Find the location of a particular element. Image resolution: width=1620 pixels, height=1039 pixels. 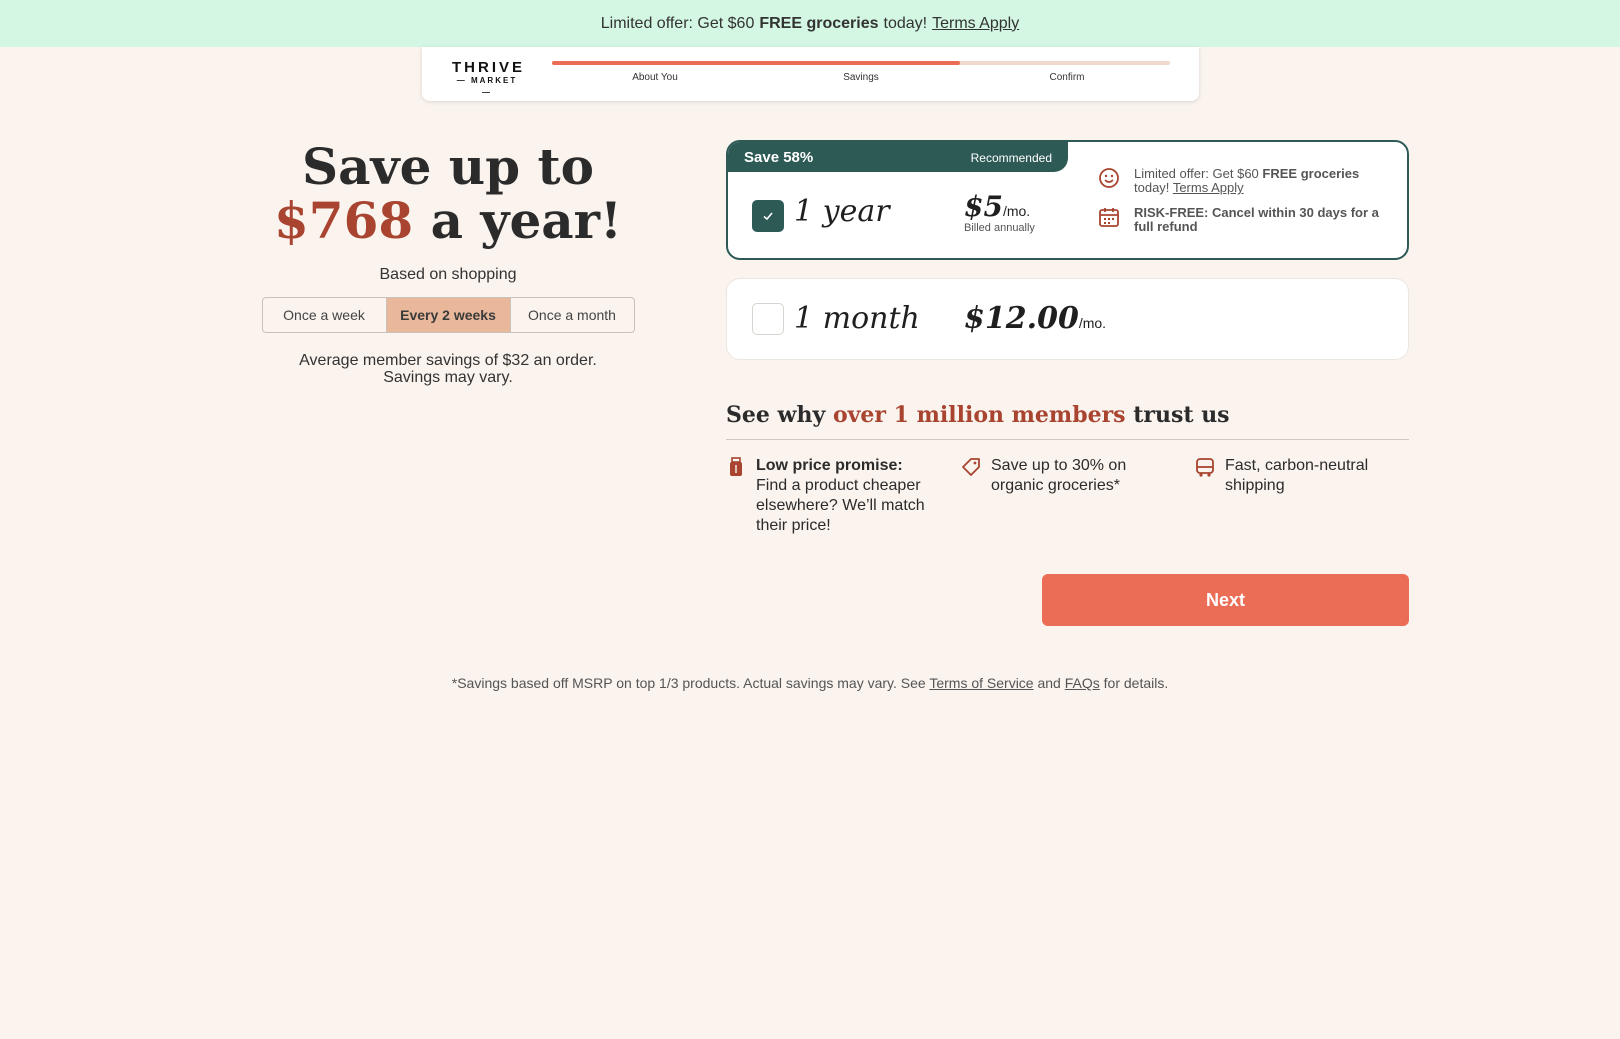

step-about-you: About You is located at coordinates (655, 77).